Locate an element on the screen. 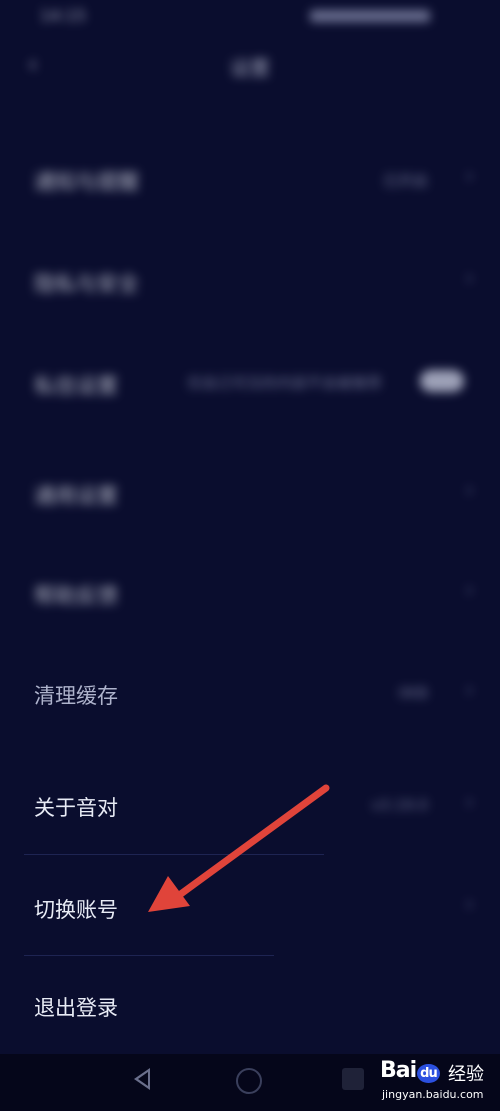 The width and height of the screenshot is (500, 1111). baidu-watermark: Bai du 经验 jingyan.baidu.com is located at coordinates (439, 1081).